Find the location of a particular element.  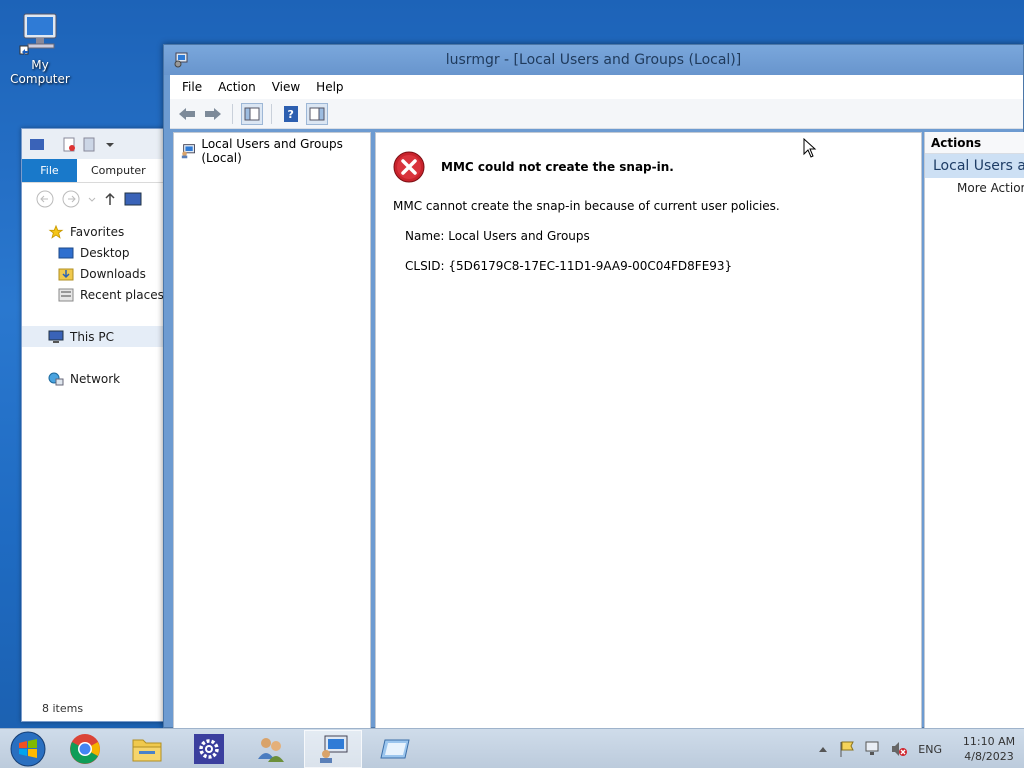

forward-button is located at coordinates (213, 114).